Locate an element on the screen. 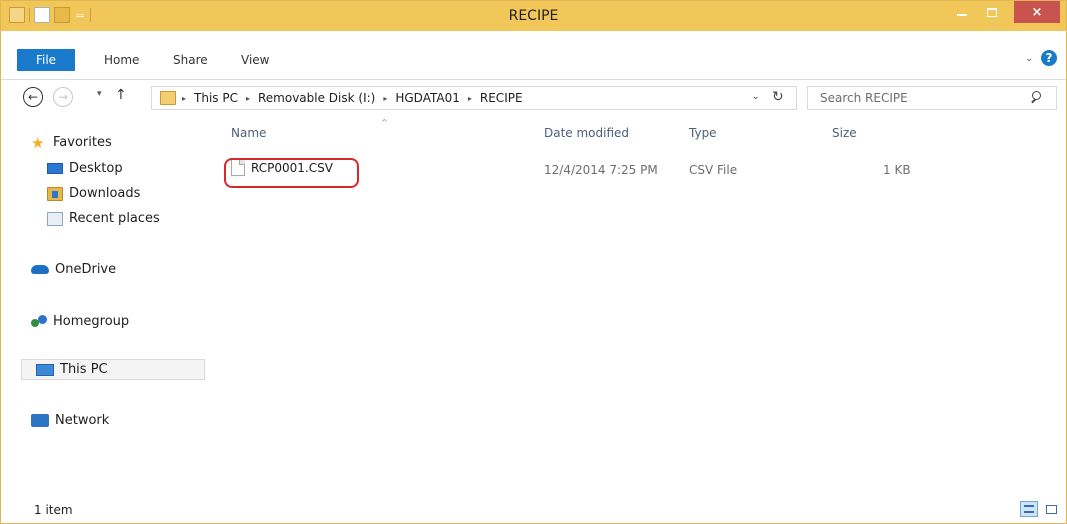 The width and height of the screenshot is (1067, 524). window-title: RECIPE is located at coordinates (533, 16).